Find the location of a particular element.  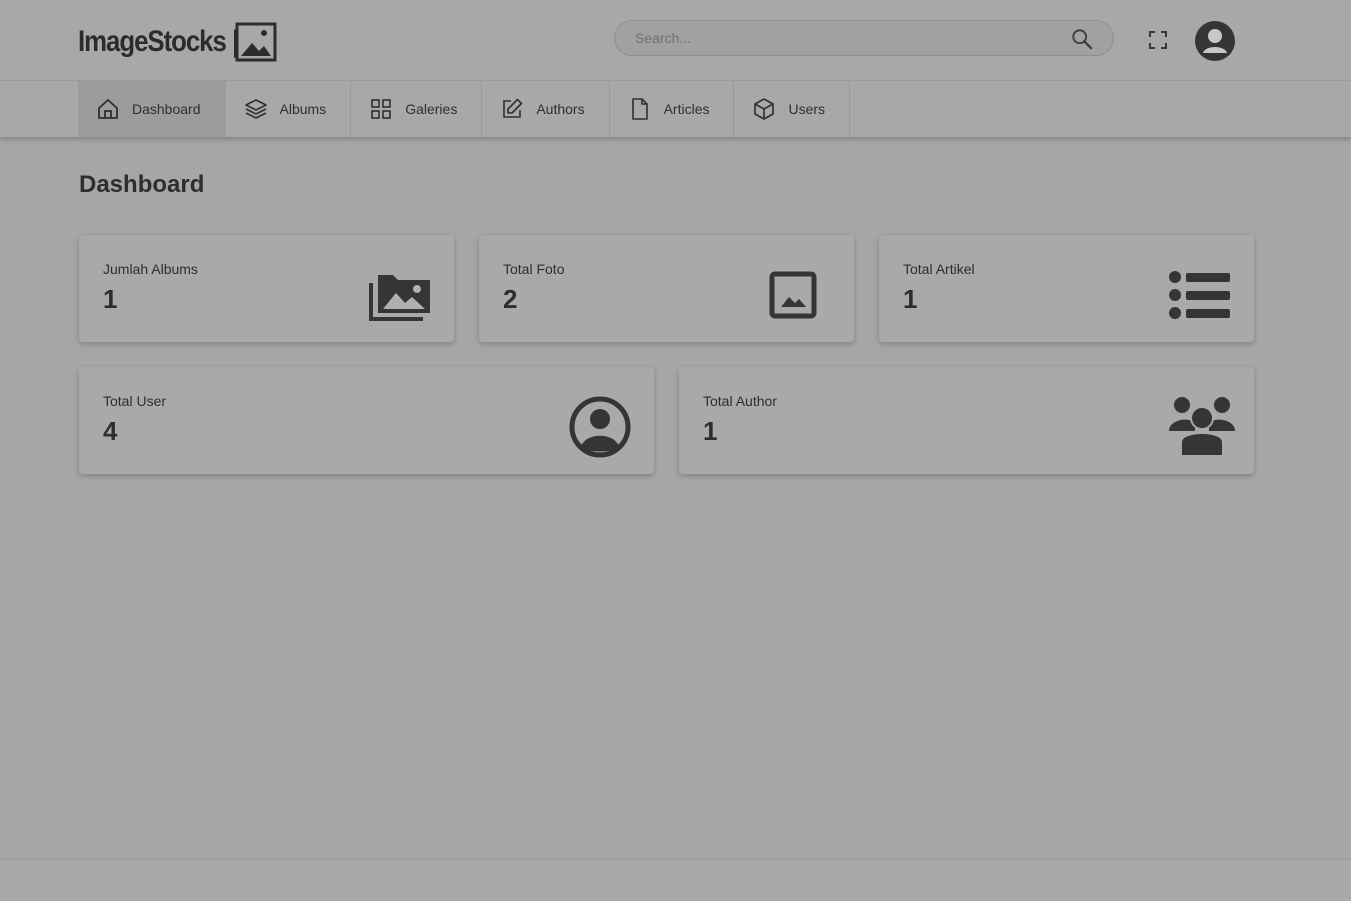

box-icon is located at coordinates (764, 109).